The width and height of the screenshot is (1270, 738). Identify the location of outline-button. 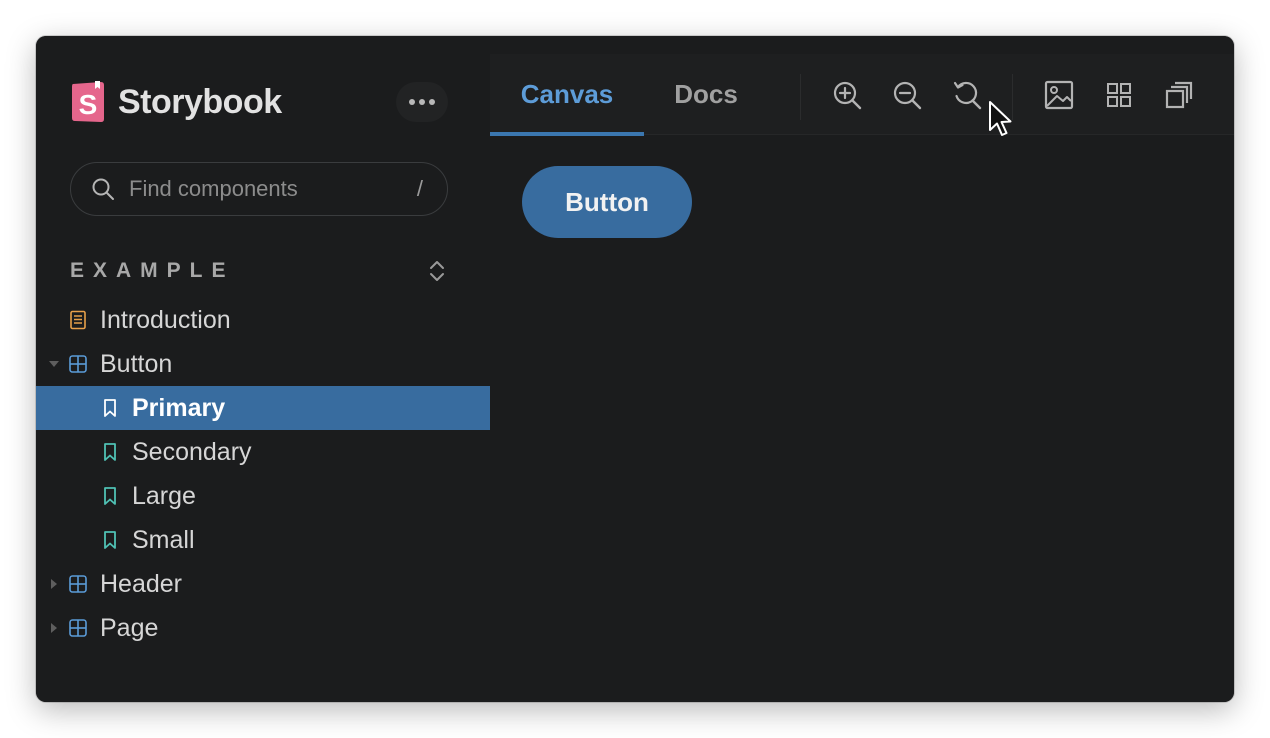
(1179, 95).